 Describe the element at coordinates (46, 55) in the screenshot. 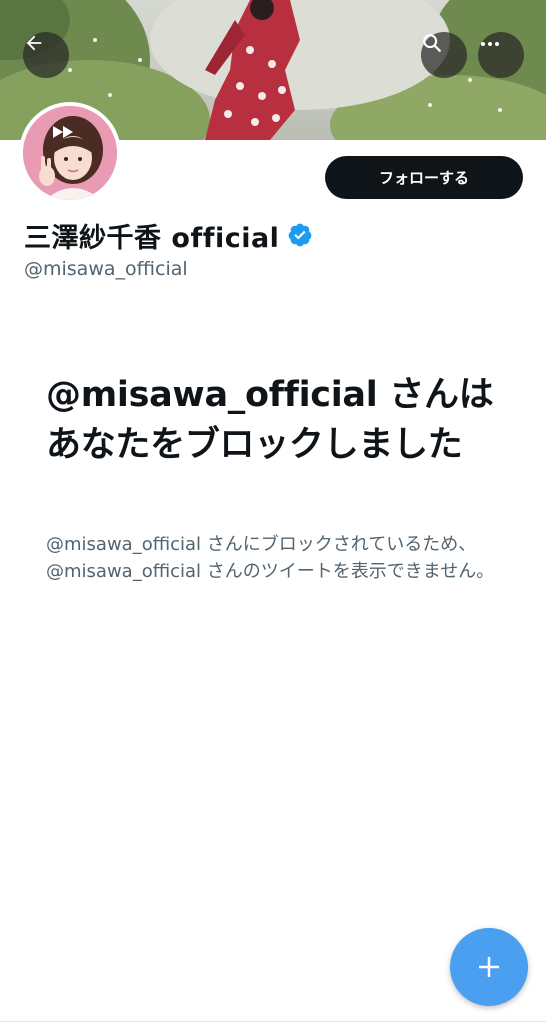

I see `back-button` at that location.